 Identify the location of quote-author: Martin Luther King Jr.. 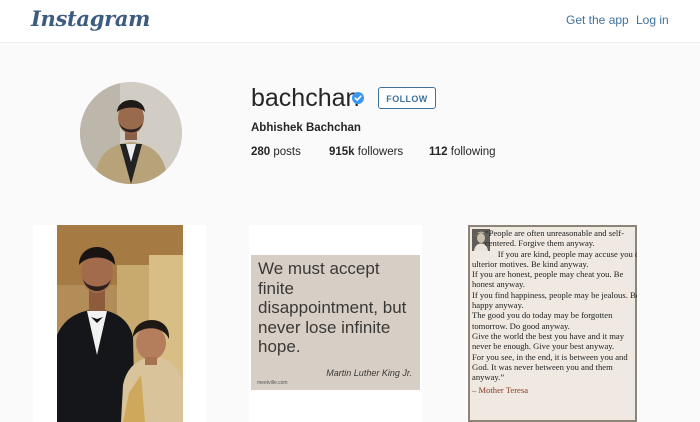
(369, 373).